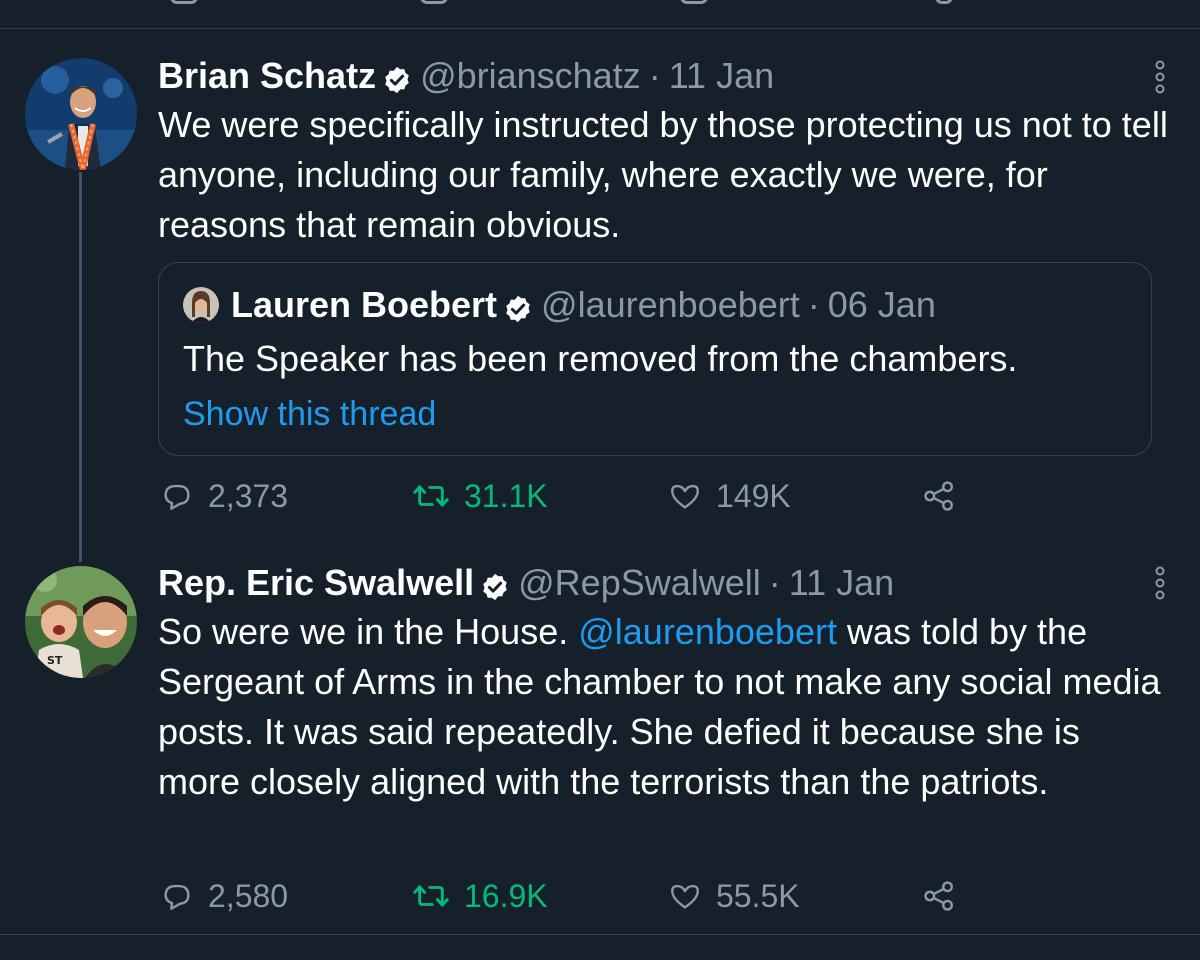 The width and height of the screenshot is (1200, 960). I want to click on like-button: 55.5K, so click(734, 896).